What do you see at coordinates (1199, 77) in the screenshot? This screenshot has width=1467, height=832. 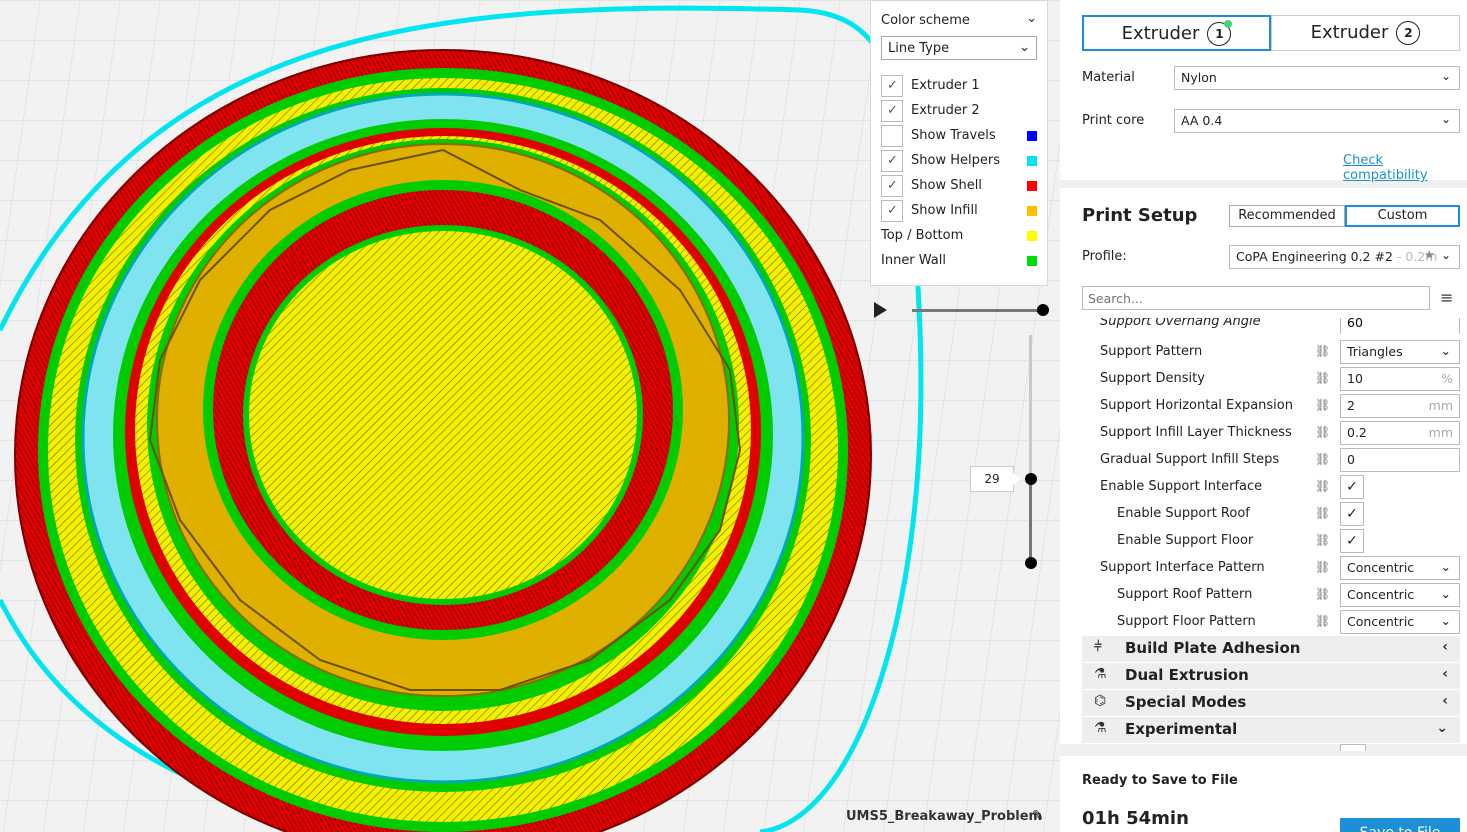 I see `material-value: Nylon` at bounding box center [1199, 77].